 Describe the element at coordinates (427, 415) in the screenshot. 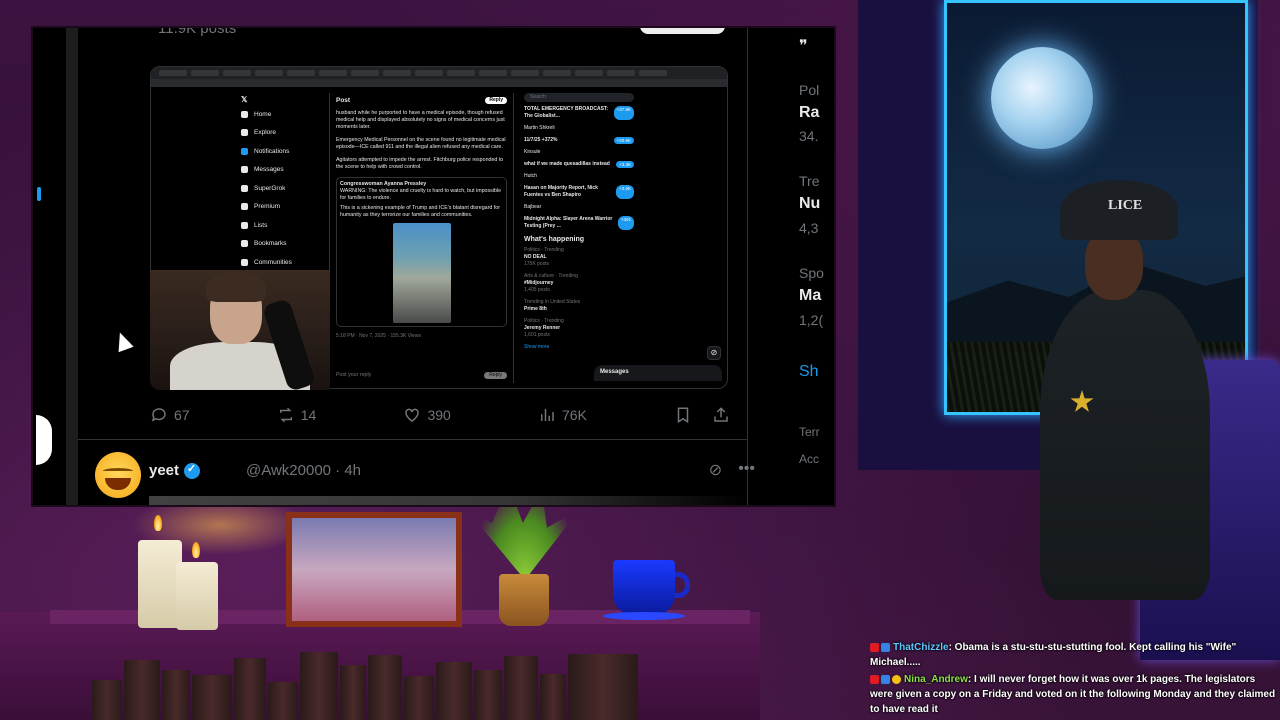

I see `like-action: 390` at that location.